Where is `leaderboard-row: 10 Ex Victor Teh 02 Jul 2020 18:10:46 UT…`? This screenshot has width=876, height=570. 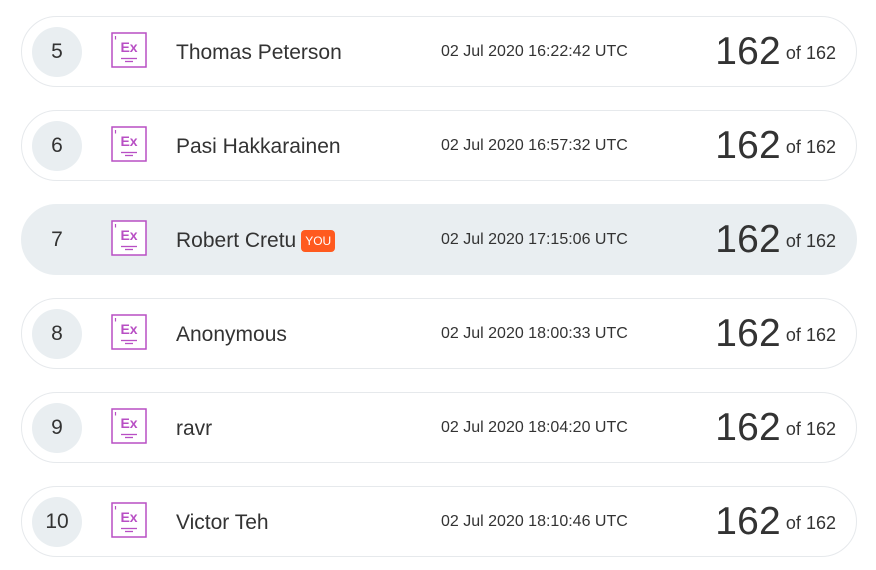 leaderboard-row: 10 Ex Victor Teh 02 Jul 2020 18:10:46 UT… is located at coordinates (439, 521).